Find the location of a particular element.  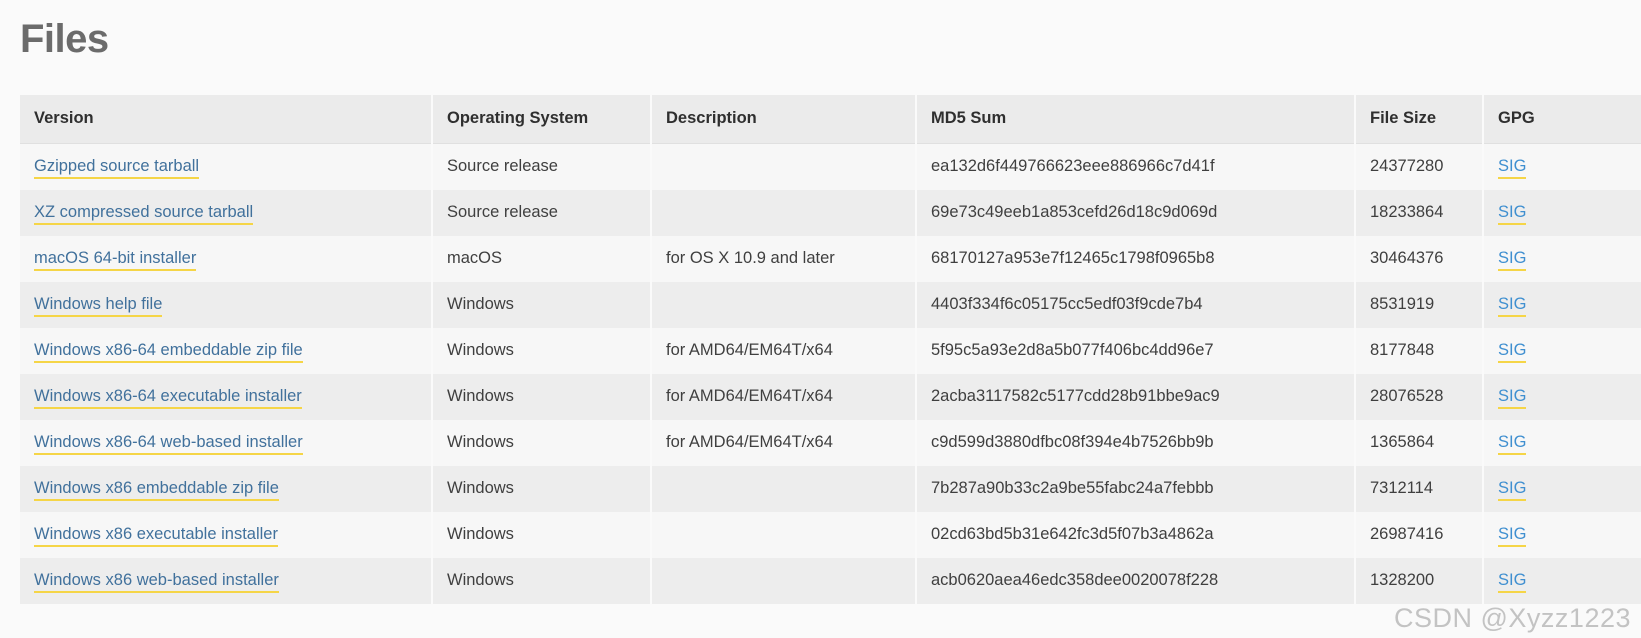

md5-sum-cell: 68170127a953e7f12465c1798f0965b8 is located at coordinates (1136, 259).